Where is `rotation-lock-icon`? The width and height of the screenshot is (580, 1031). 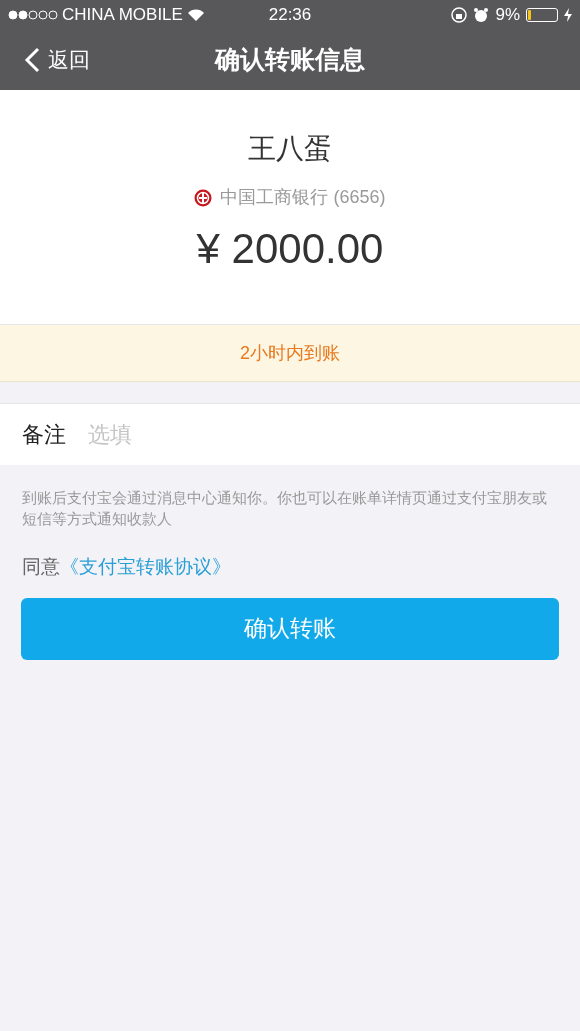
rotation-lock-icon is located at coordinates (459, 15).